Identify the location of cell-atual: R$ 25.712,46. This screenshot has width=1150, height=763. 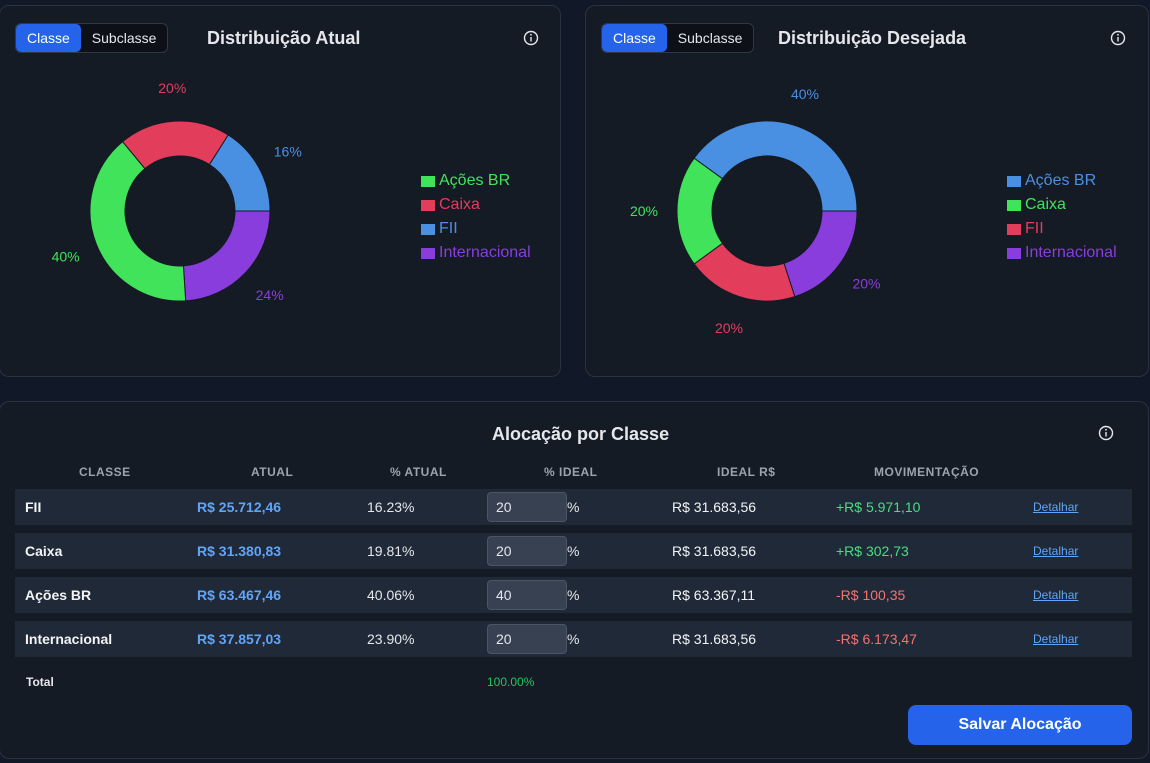
(239, 507).